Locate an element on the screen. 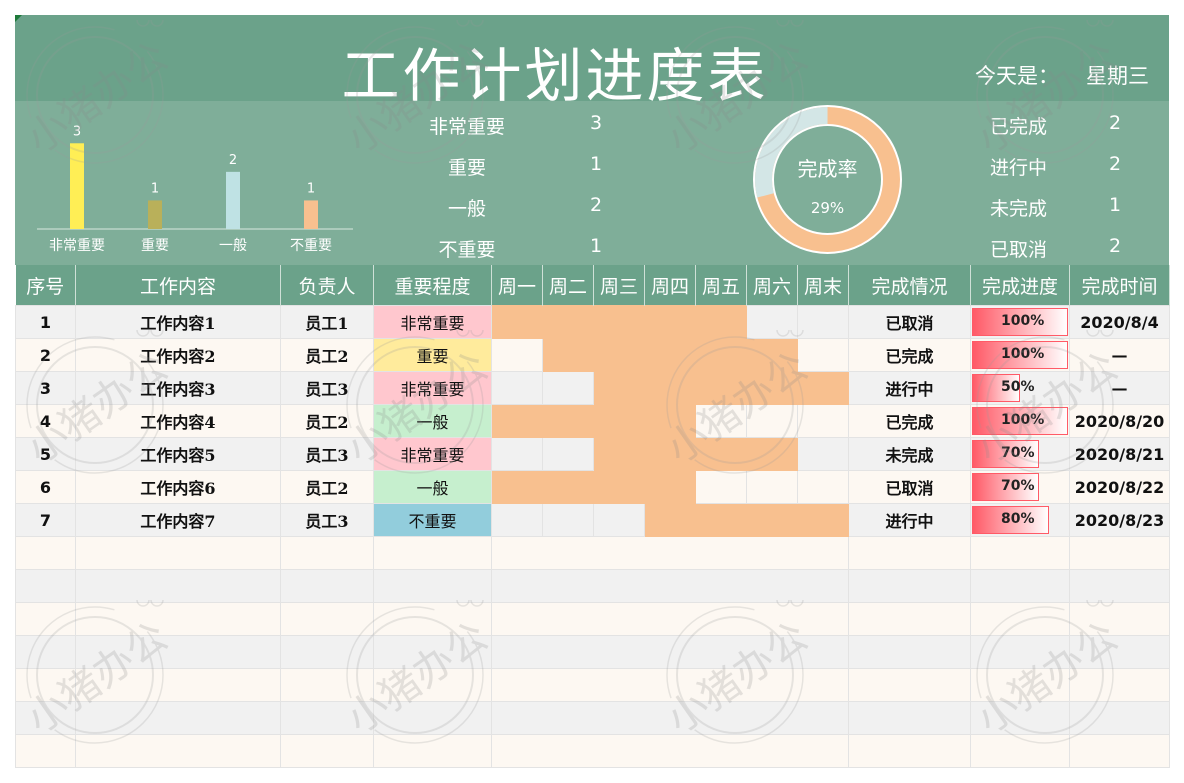 This screenshot has width=1184, height=783. row-number: 7 is located at coordinates (45, 520).